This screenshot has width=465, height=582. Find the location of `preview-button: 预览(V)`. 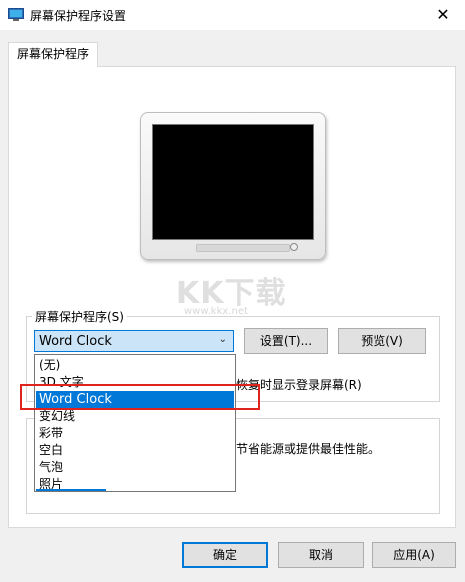

preview-button: 预览(V) is located at coordinates (382, 341).